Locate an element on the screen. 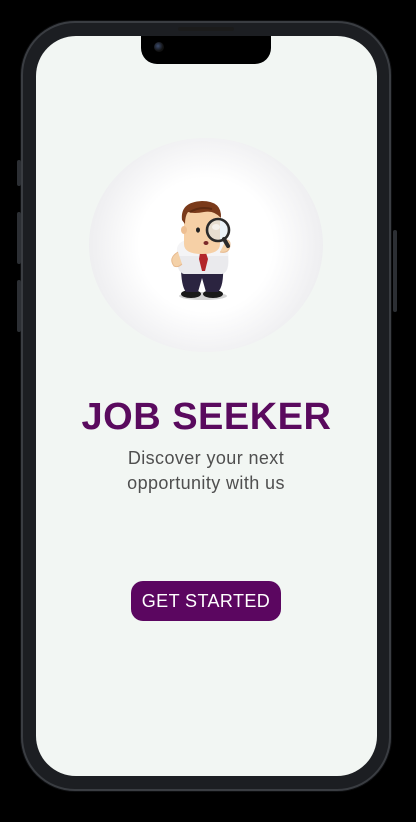 This screenshot has height=822, width=416. phone-notch is located at coordinates (206, 50).